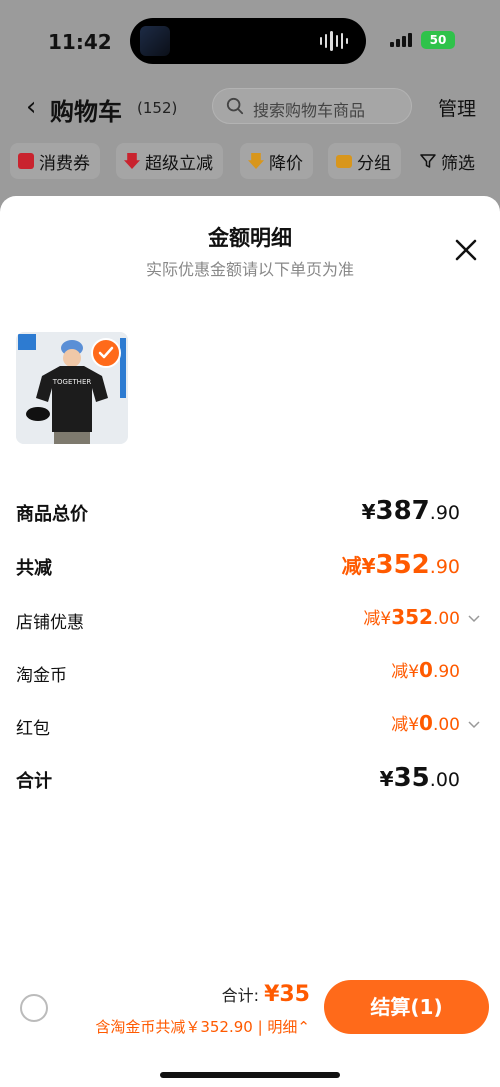 This screenshot has height=1087, width=500. I want to click on selected-check-icon, so click(106, 353).